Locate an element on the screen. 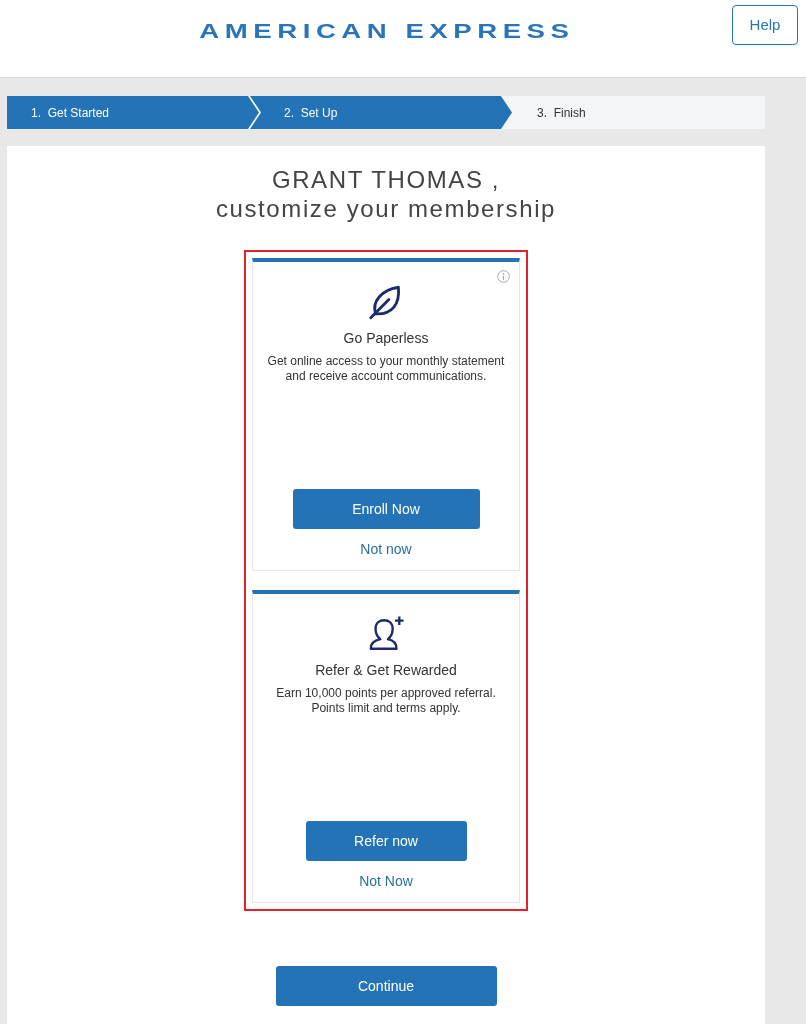 Image resolution: width=806 pixels, height=1024 pixels. continue-button: Continue is located at coordinates (386, 986).